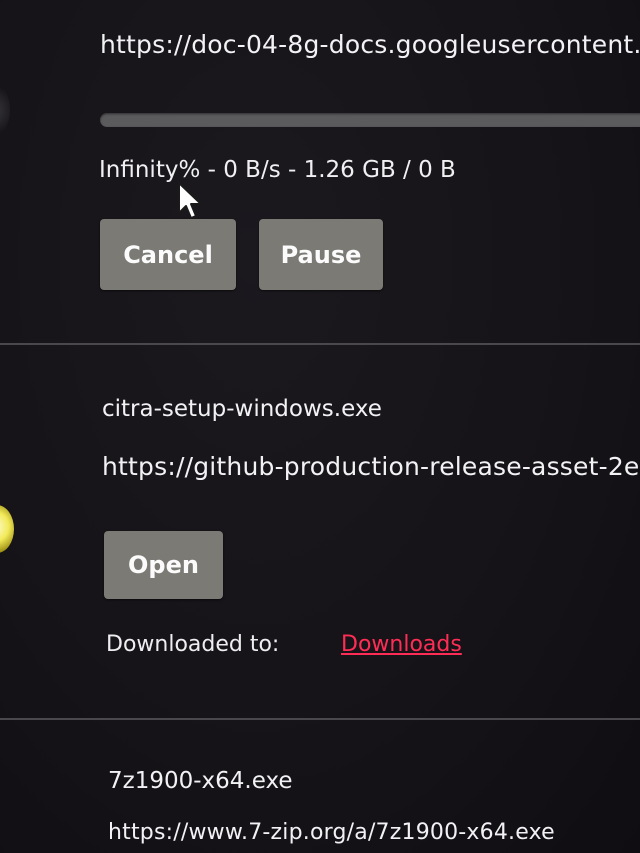  What do you see at coordinates (370, 120) in the screenshot?
I see `download-progress-bar` at bounding box center [370, 120].